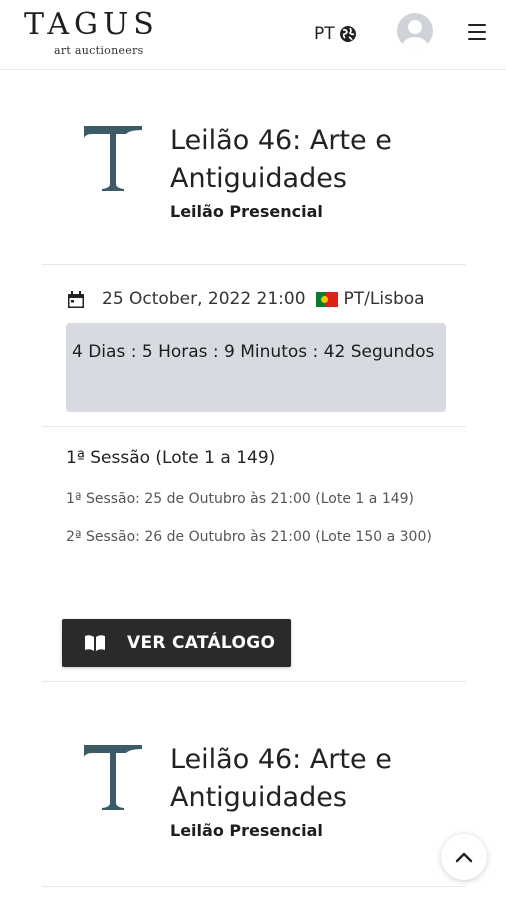 The image size is (506, 900). I want to click on language-label: PT, so click(324, 34).